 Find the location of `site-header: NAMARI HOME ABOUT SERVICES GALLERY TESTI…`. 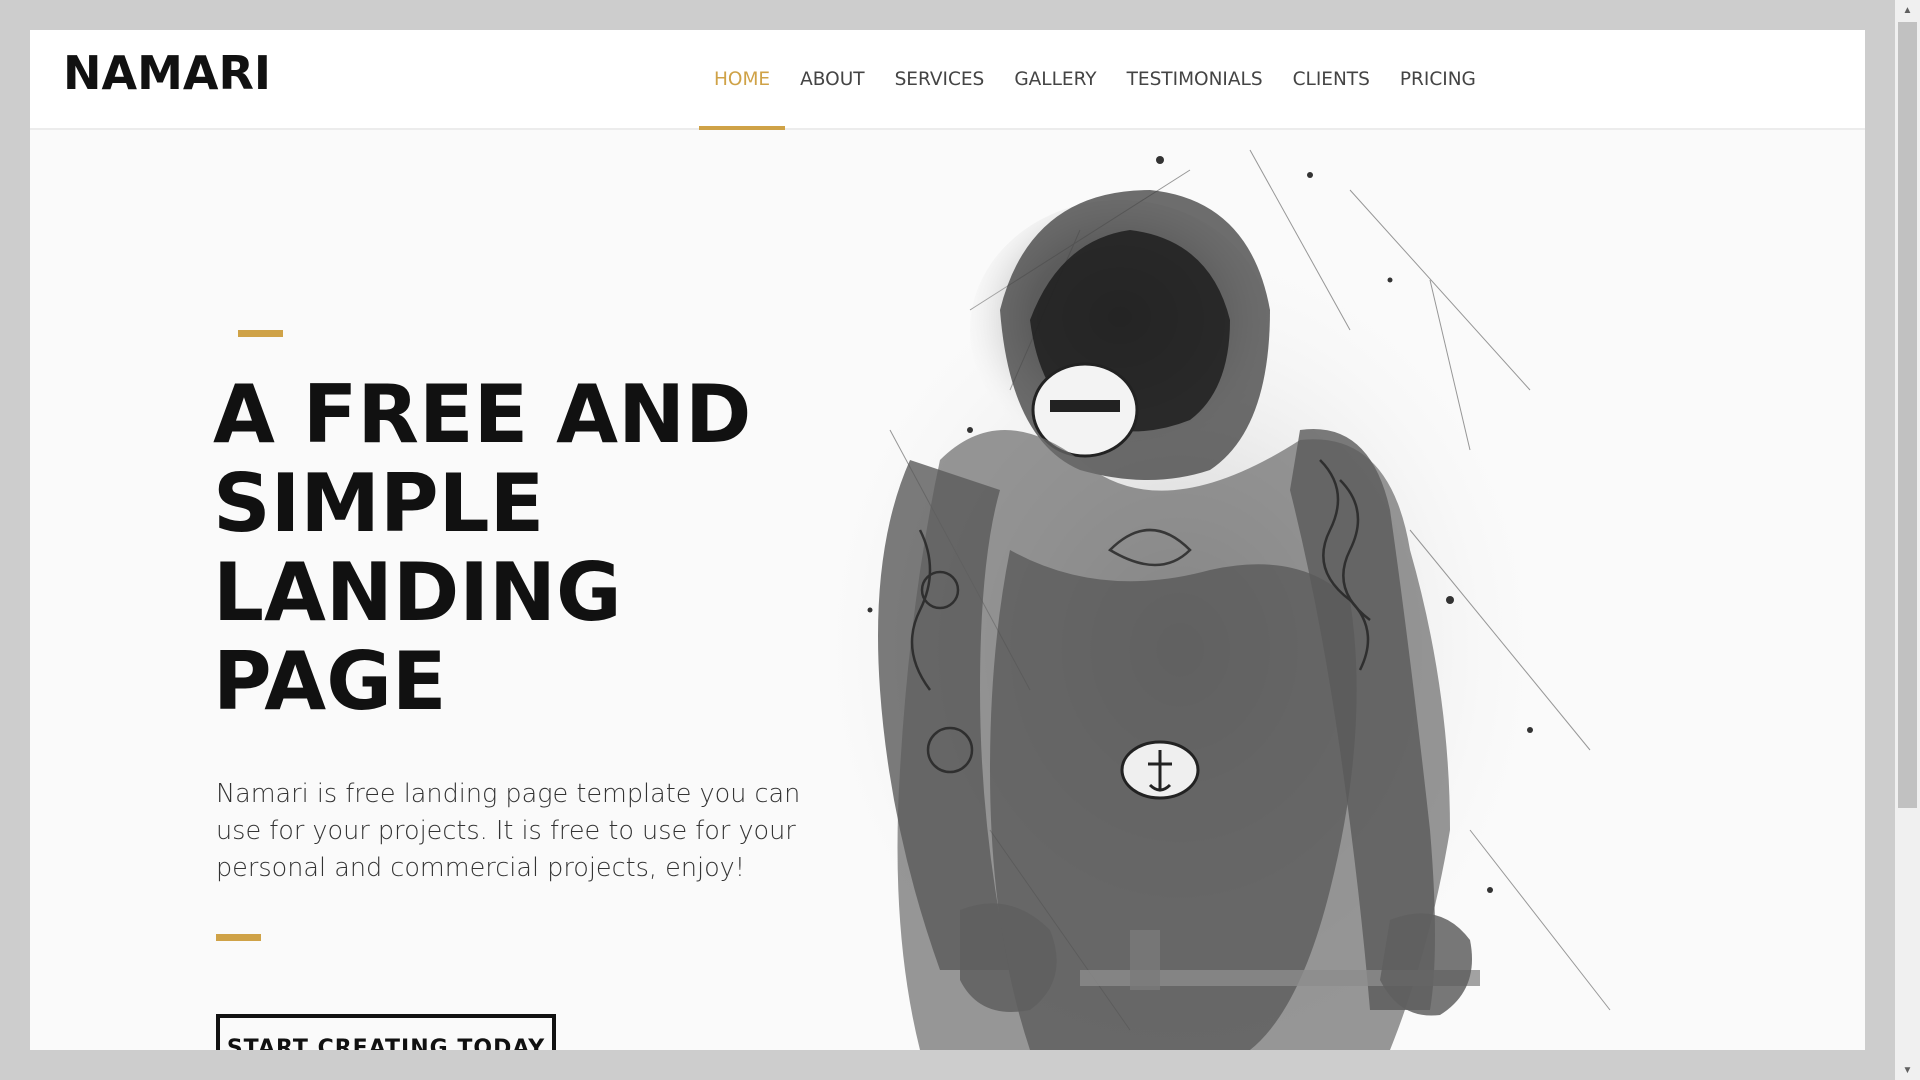

site-header: NAMARI HOME ABOUT SERVICES GALLERY TESTI… is located at coordinates (947, 80).